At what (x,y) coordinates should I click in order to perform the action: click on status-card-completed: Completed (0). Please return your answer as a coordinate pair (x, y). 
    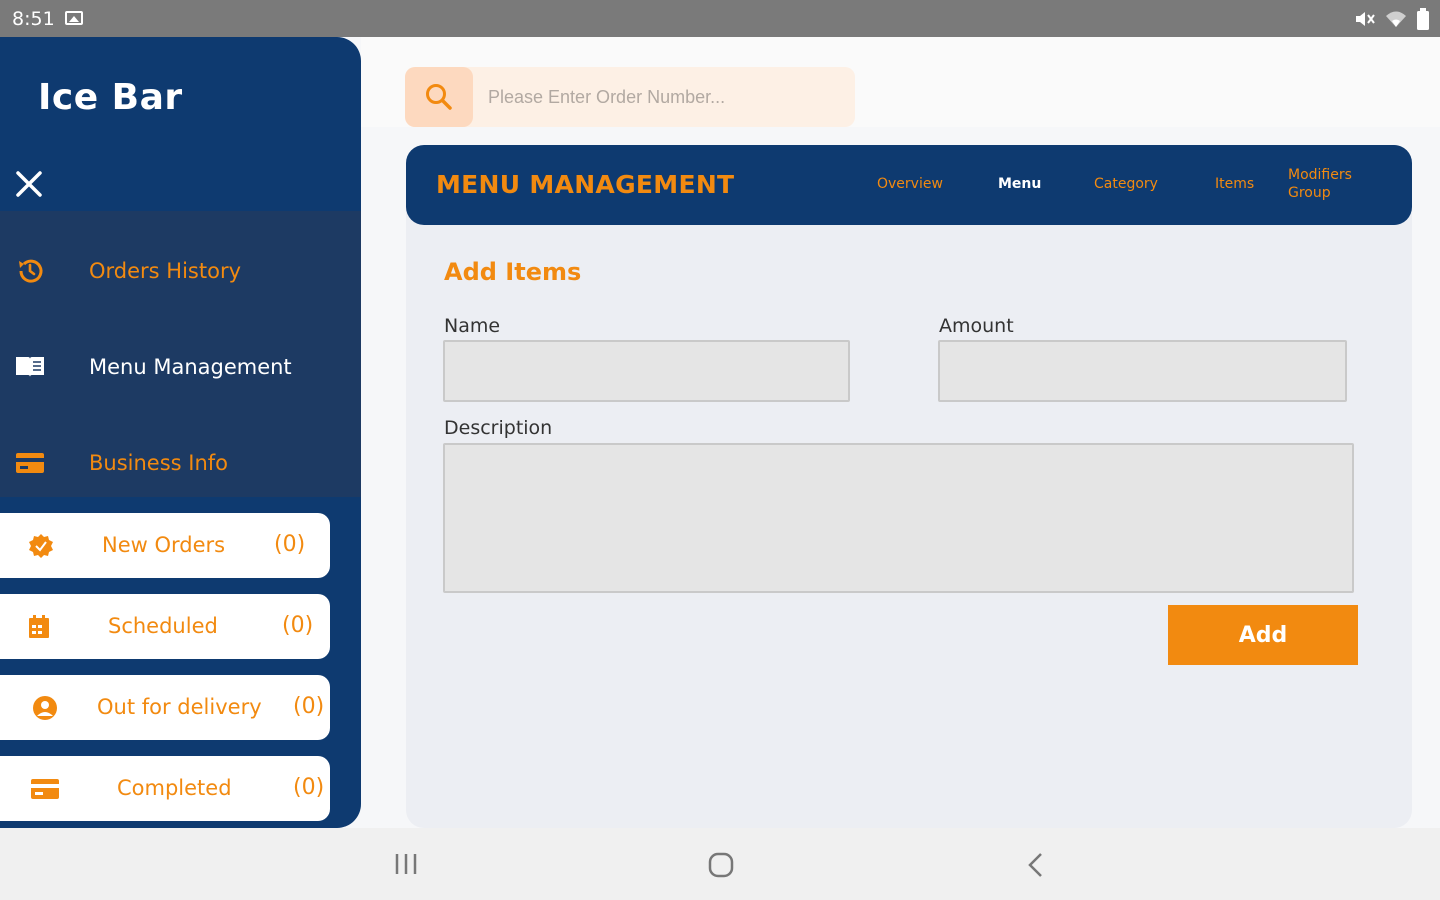
    Looking at the image, I should click on (165, 788).